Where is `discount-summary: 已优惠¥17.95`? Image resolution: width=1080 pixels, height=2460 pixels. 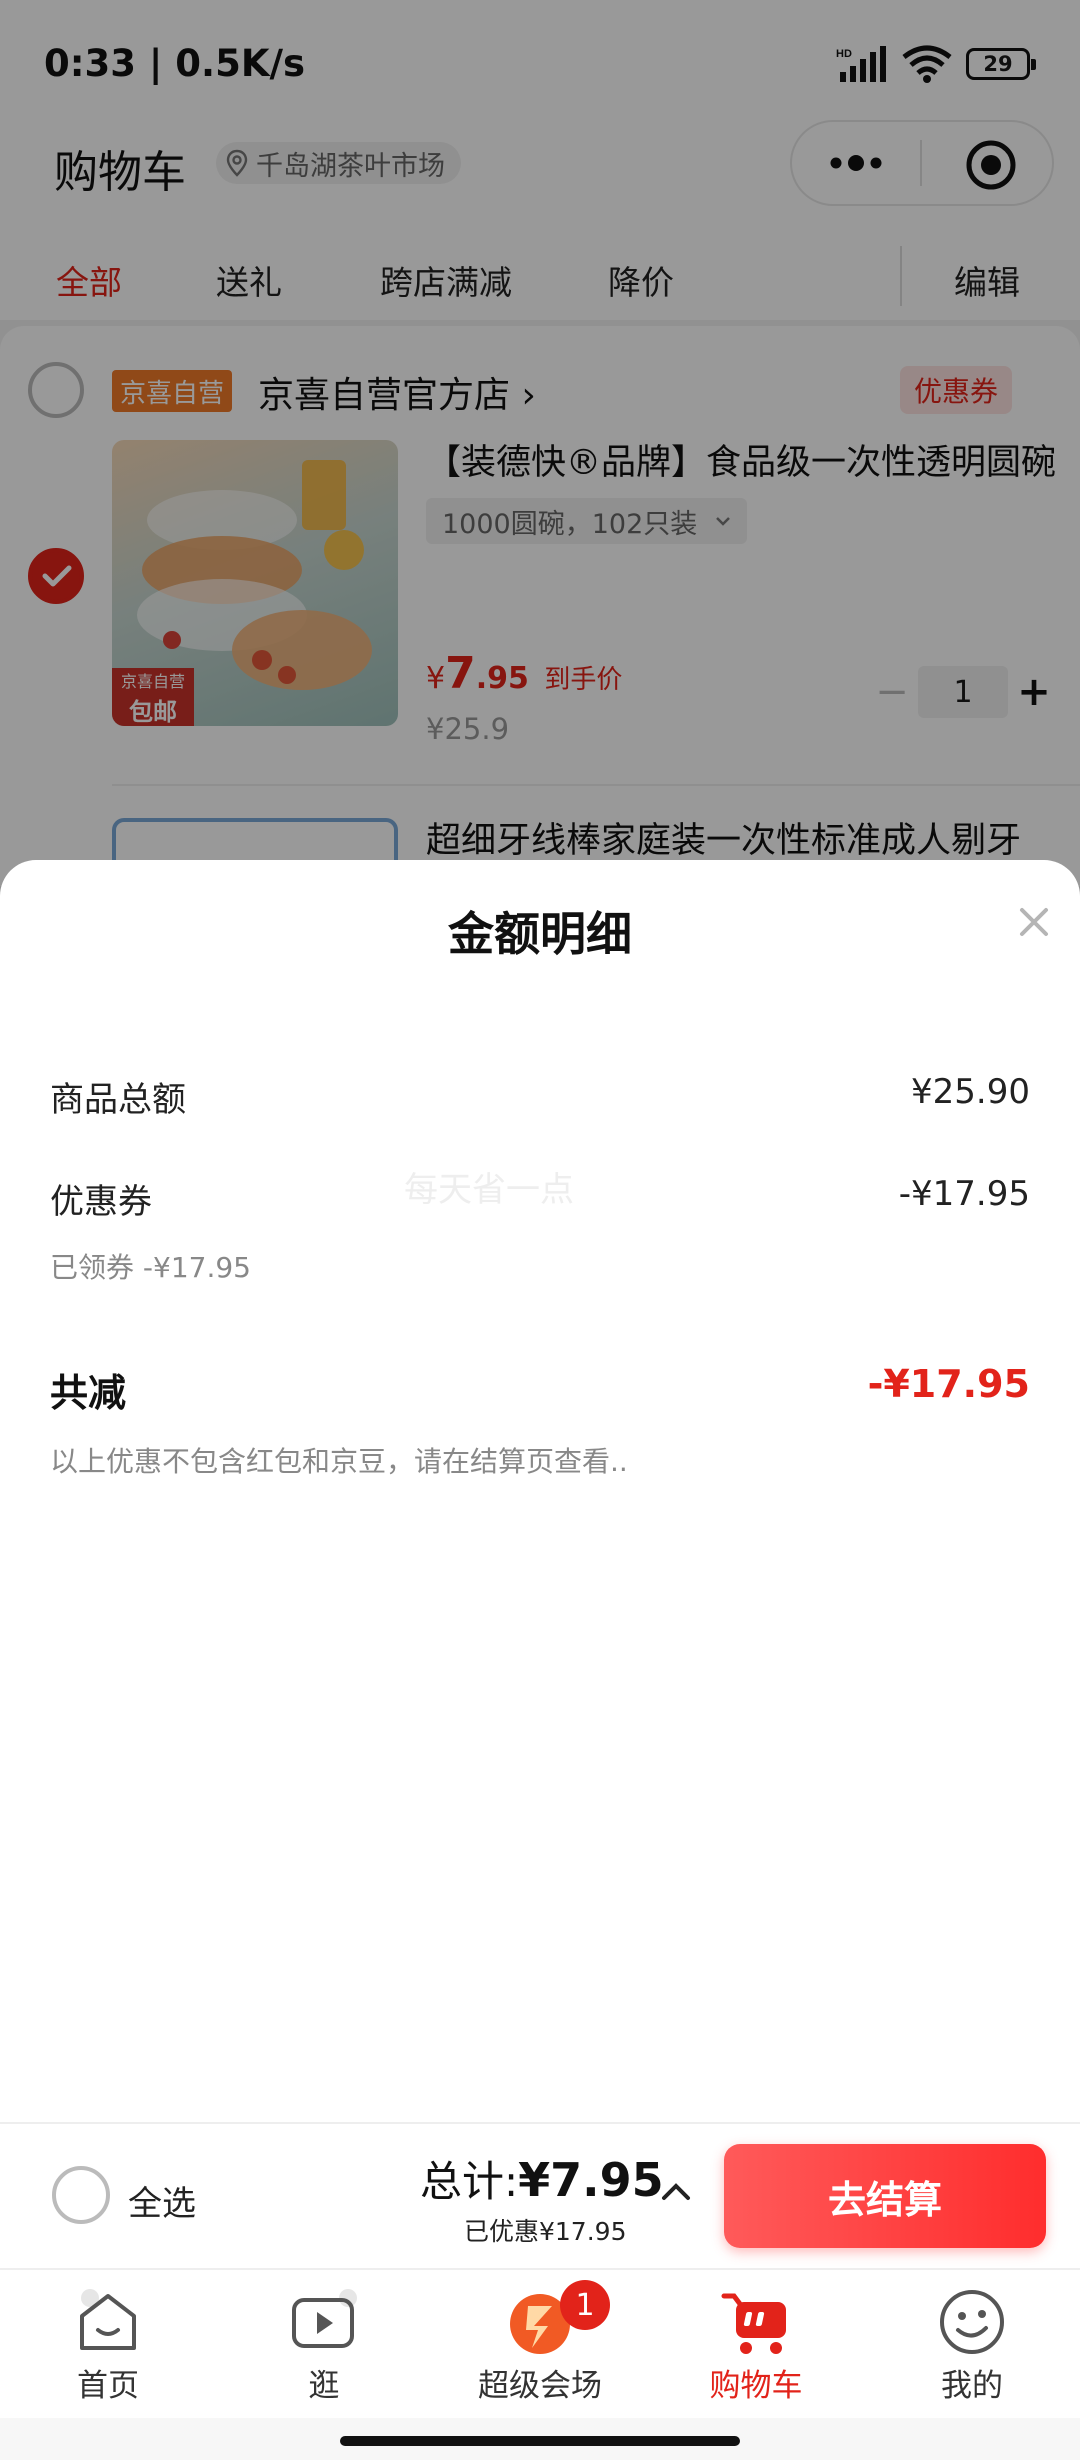
discount-summary: 已优惠¥17.95 is located at coordinates (545, 2231).